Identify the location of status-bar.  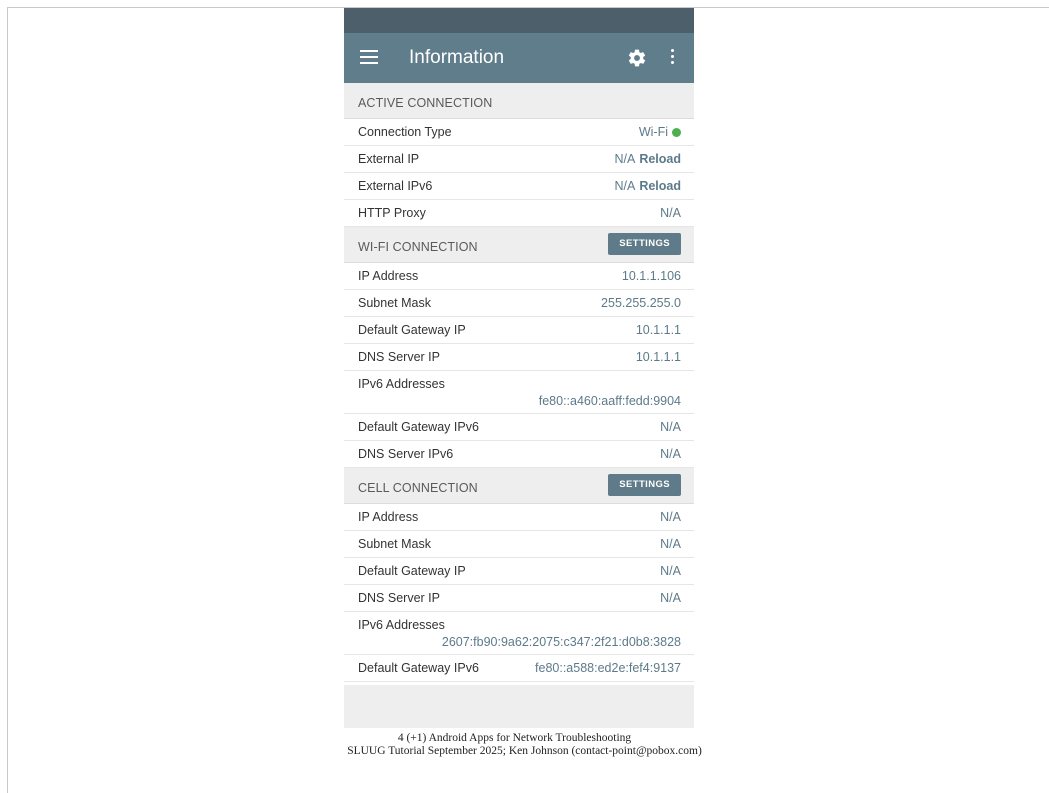
(519, 20).